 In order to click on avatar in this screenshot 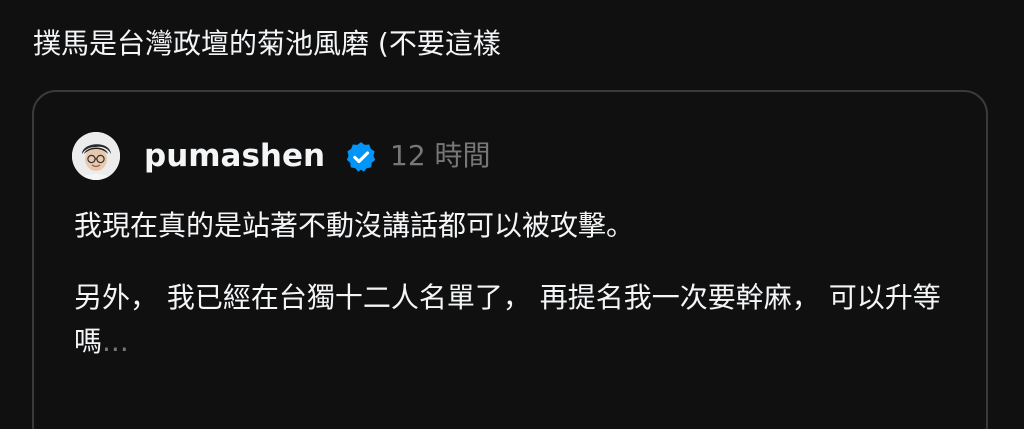, I will do `click(96, 156)`.